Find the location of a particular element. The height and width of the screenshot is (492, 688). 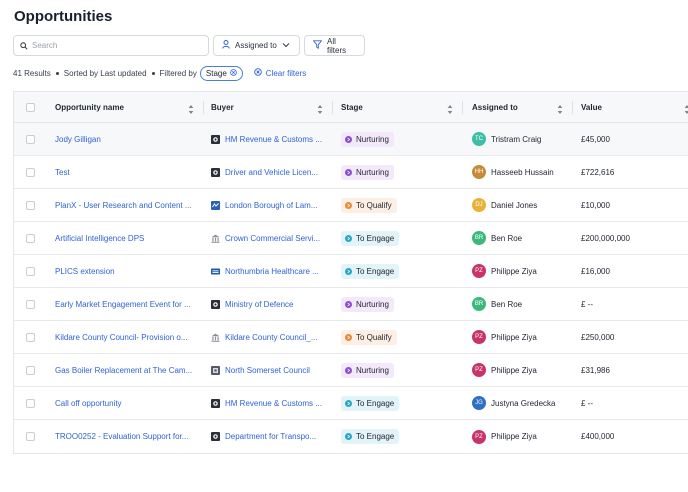

clear-filters-label: Clear filters is located at coordinates (286, 73).